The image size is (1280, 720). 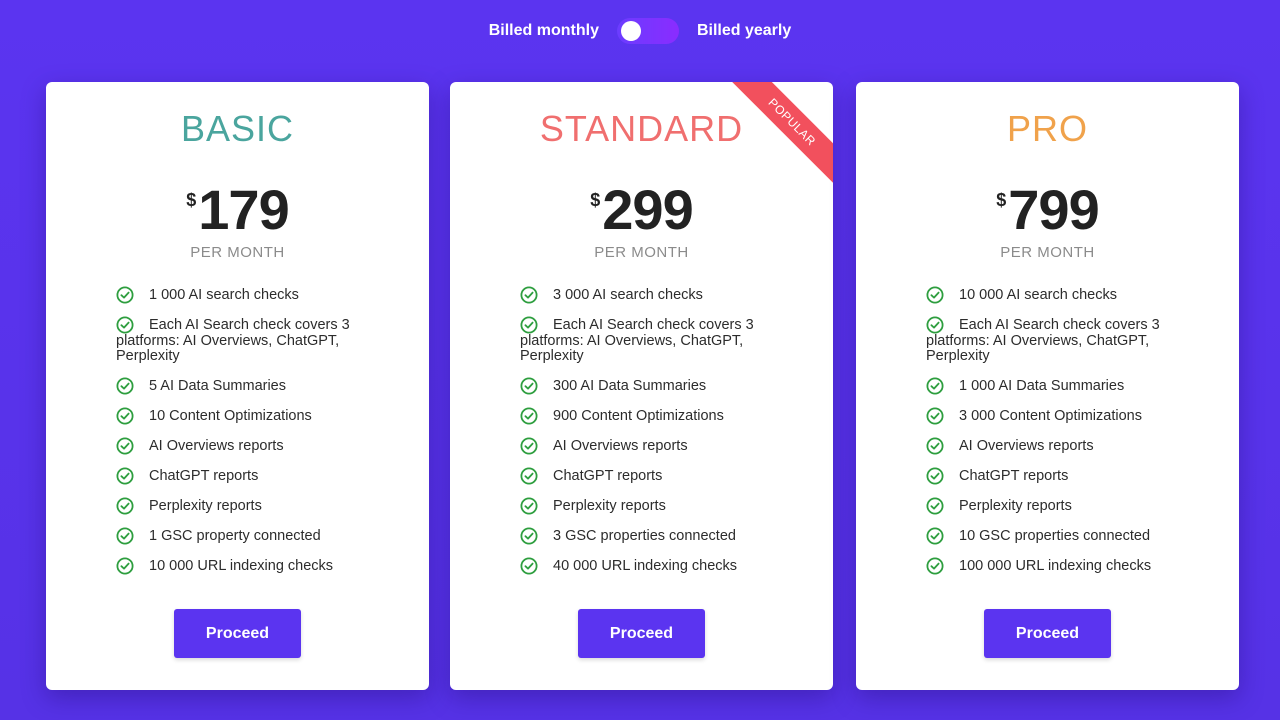 What do you see at coordinates (1047, 128) in the screenshot?
I see `plan-name: PRO` at bounding box center [1047, 128].